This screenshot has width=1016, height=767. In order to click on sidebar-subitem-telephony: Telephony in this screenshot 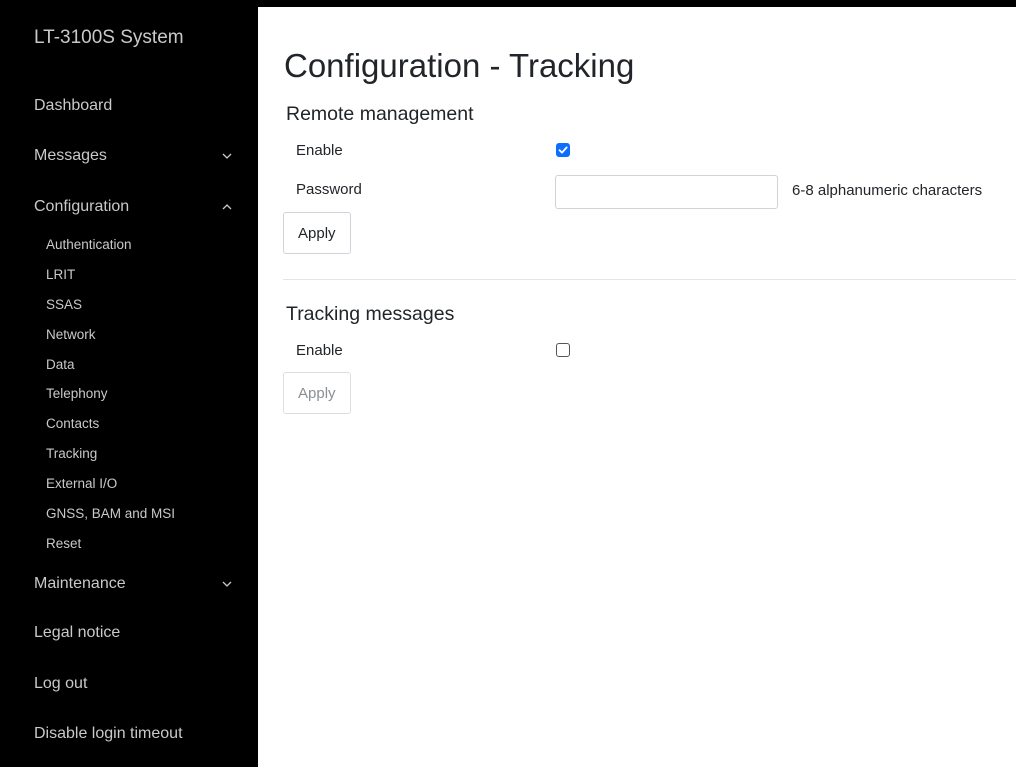, I will do `click(77, 393)`.